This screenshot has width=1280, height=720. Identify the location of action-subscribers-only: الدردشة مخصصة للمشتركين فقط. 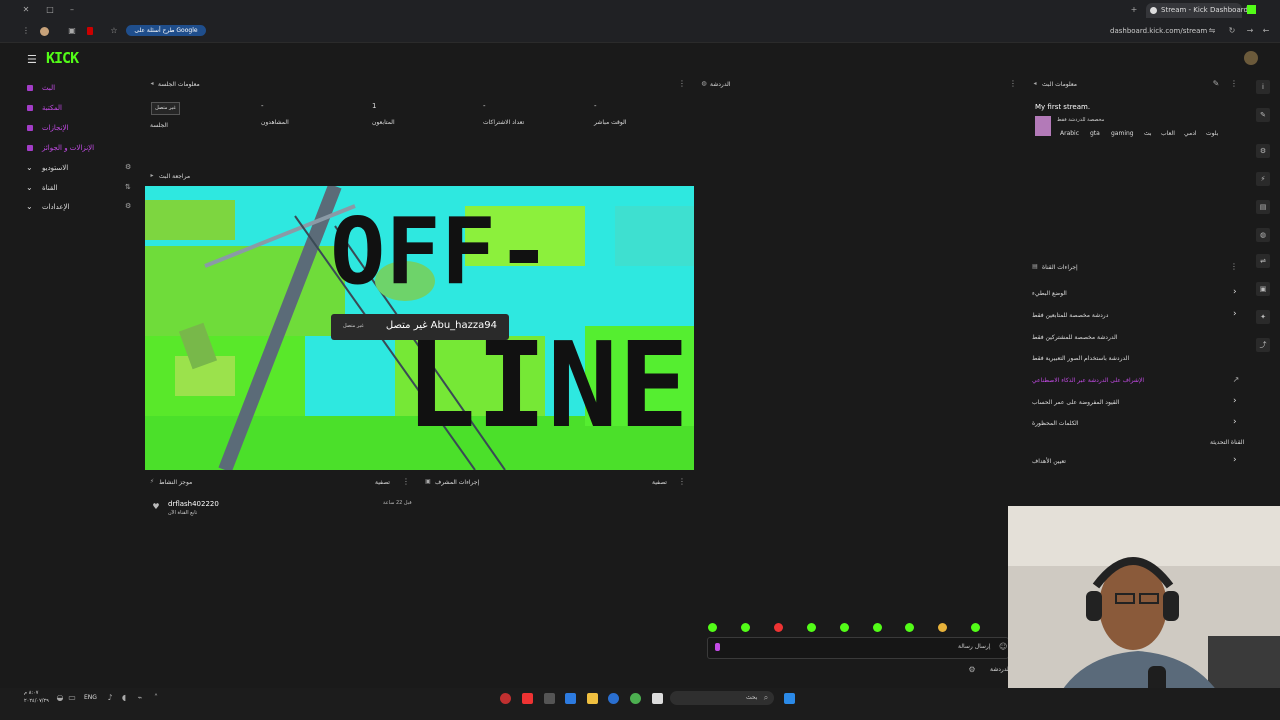
(1074, 337).